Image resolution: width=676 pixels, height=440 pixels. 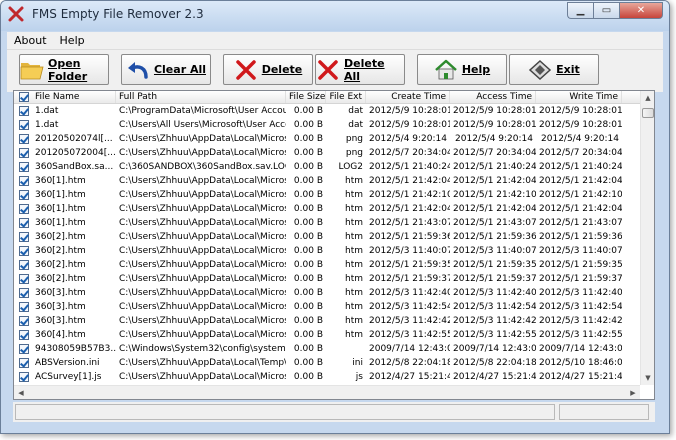 I want to click on title-bar: FMS Empty File Remover 2.3 ▁ ▭ ✕, so click(x=335, y=16).